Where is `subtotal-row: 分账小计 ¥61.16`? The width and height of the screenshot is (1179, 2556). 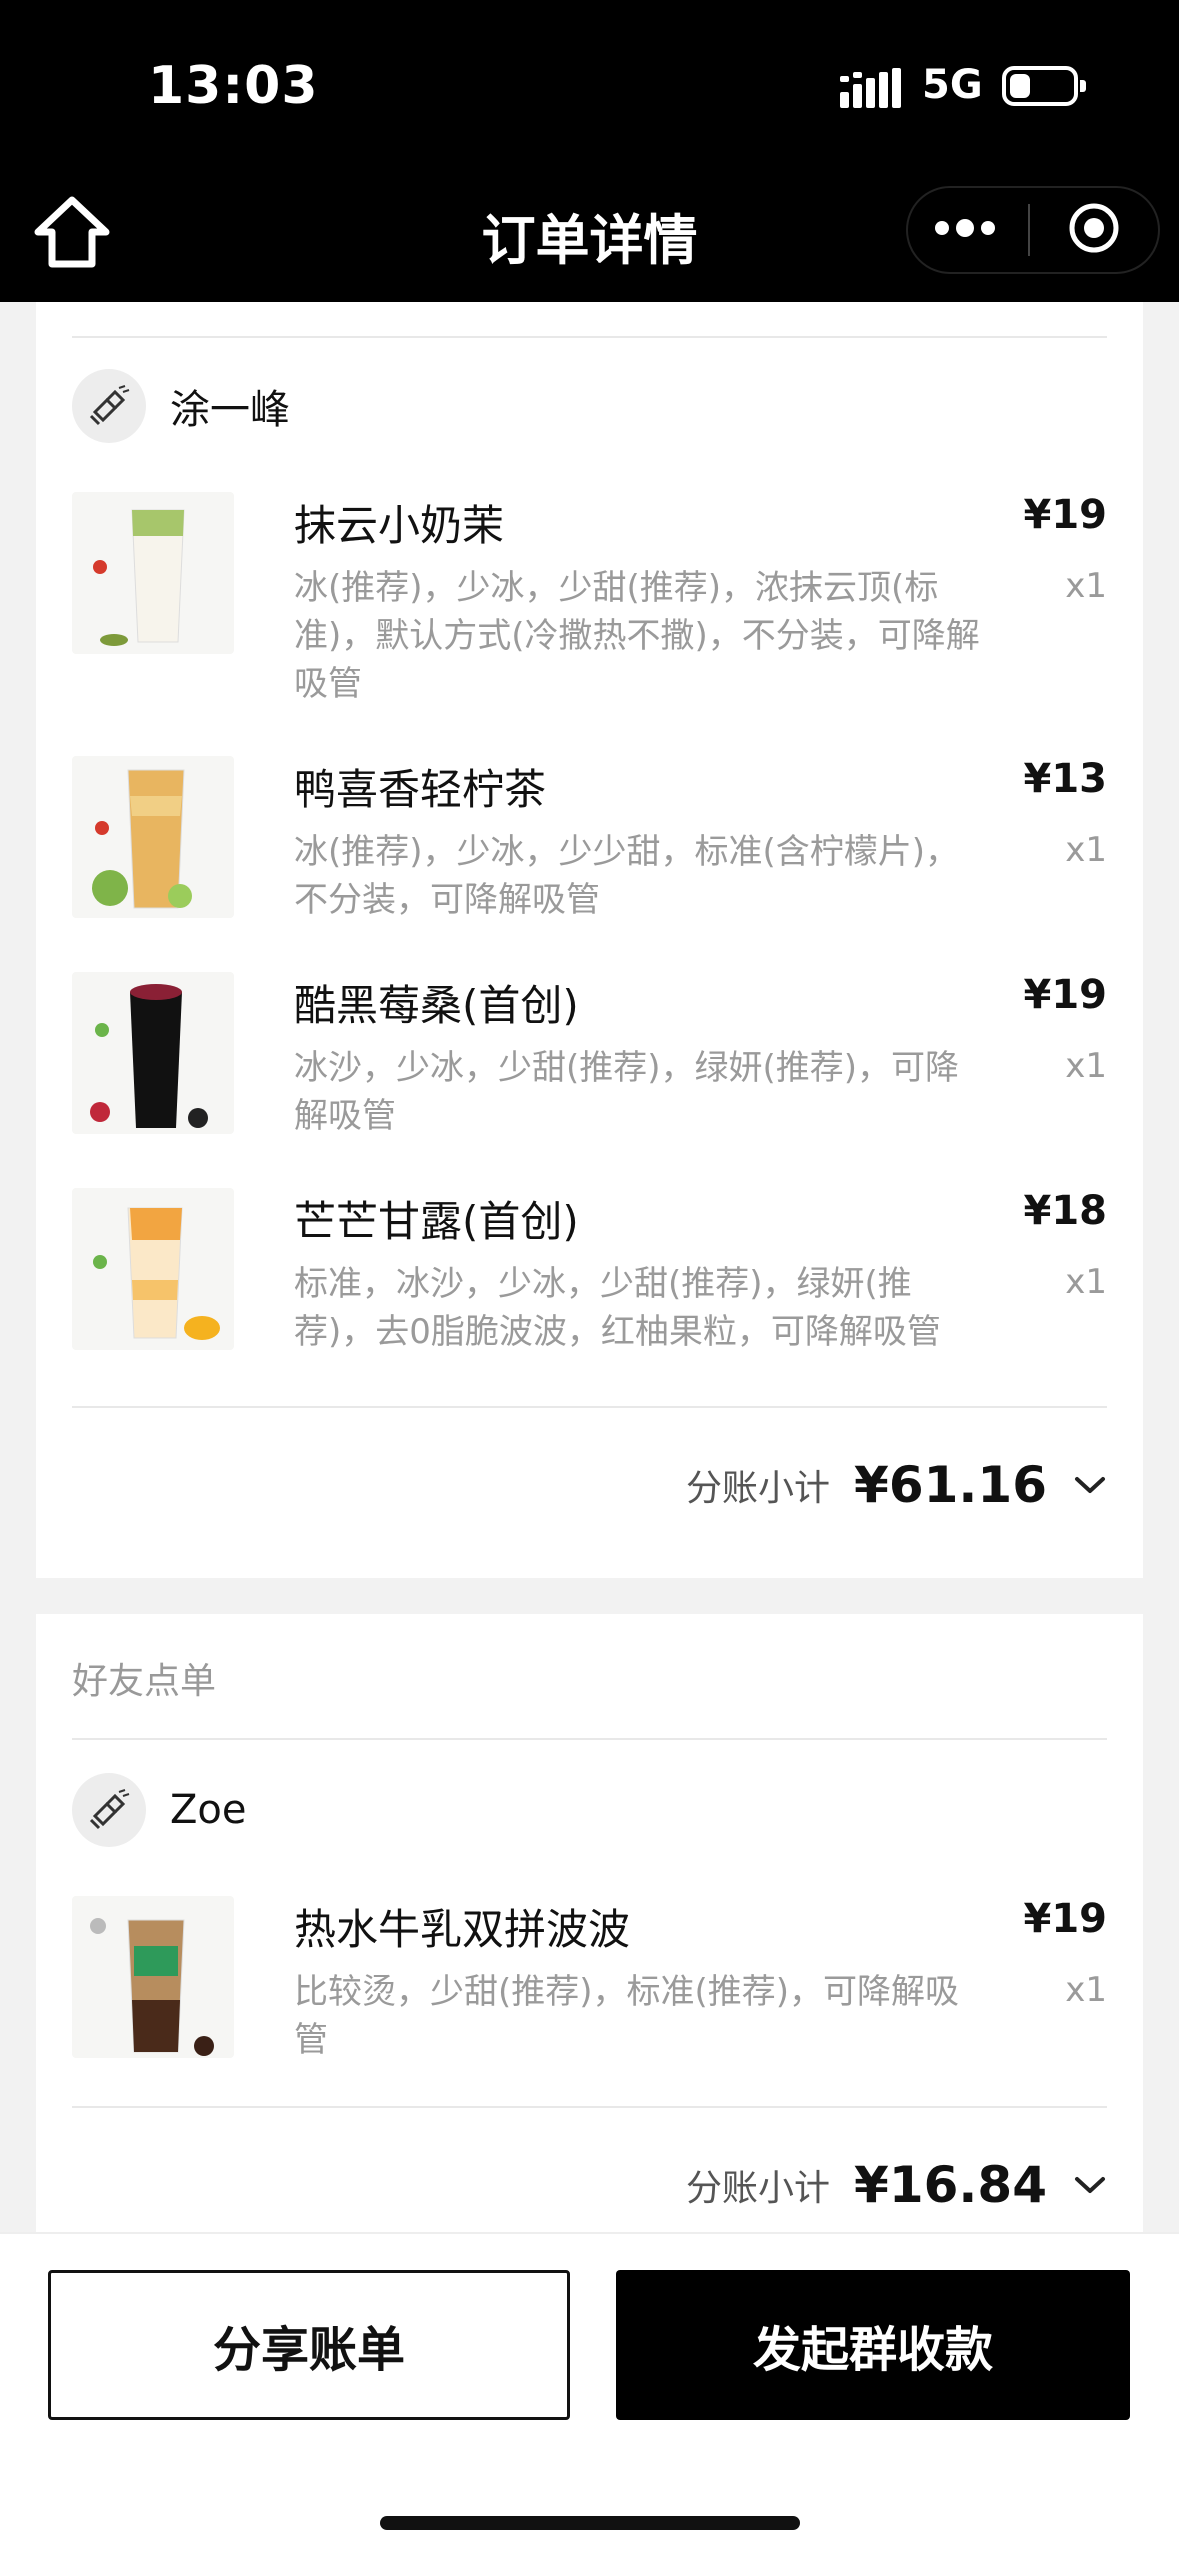 subtotal-row: 分账小计 ¥61.16 is located at coordinates (896, 1485).